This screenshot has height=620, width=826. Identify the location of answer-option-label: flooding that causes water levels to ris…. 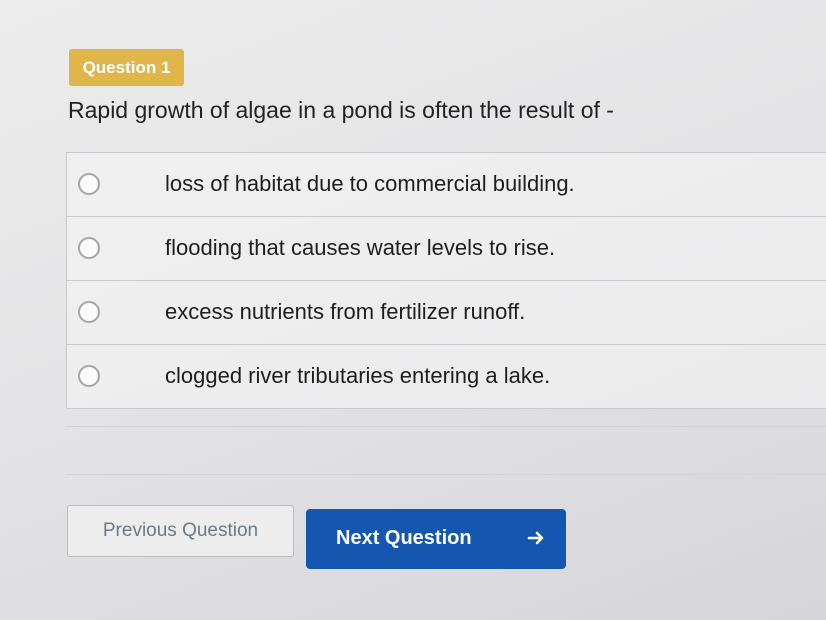
(360, 247).